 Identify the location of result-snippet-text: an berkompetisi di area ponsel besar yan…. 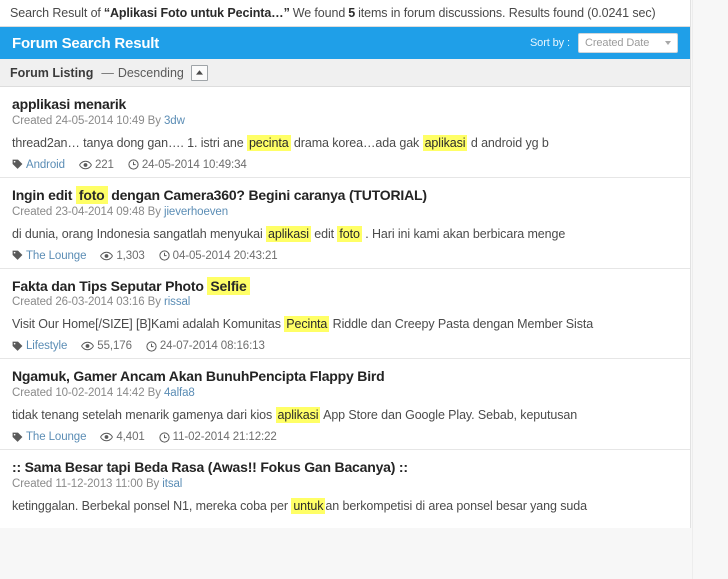
(456, 506).